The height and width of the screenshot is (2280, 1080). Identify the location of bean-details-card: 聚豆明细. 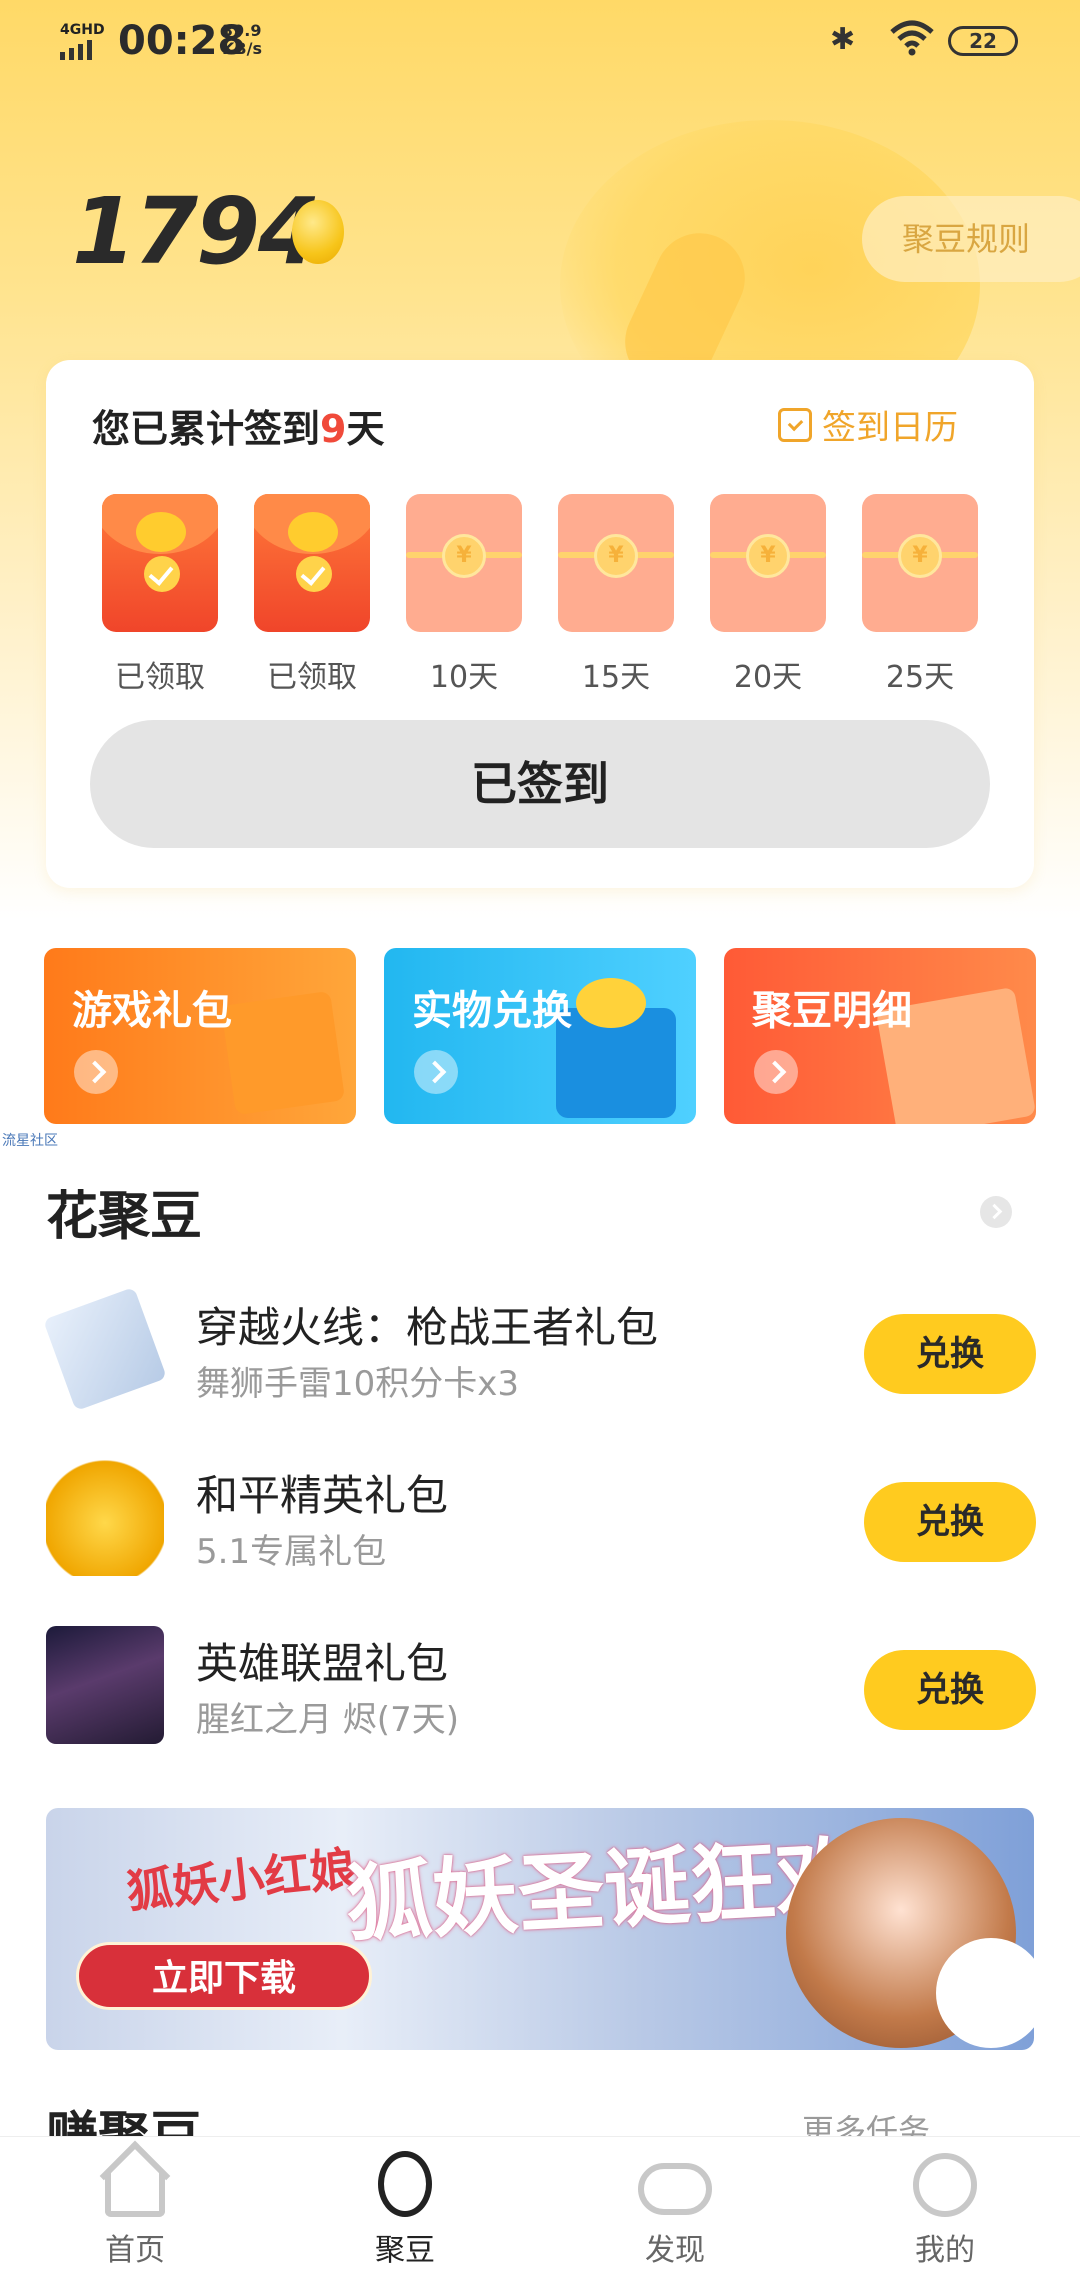
(880, 1036).